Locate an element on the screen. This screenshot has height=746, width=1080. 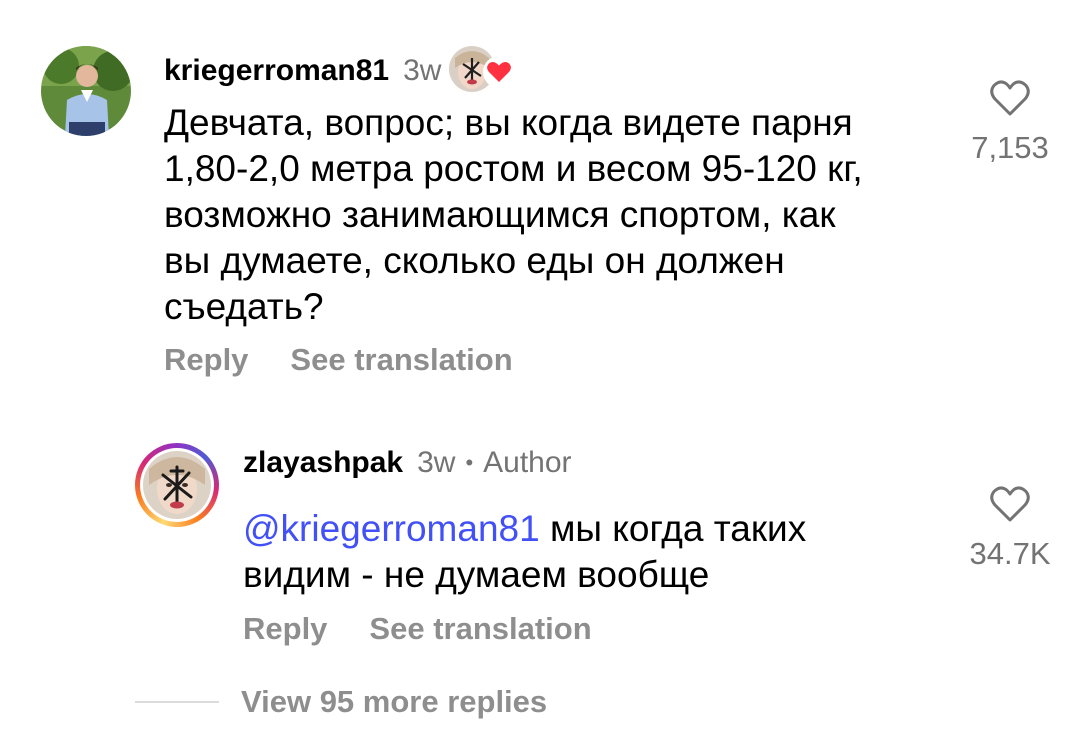
author-avatar is located at coordinates (177, 485).